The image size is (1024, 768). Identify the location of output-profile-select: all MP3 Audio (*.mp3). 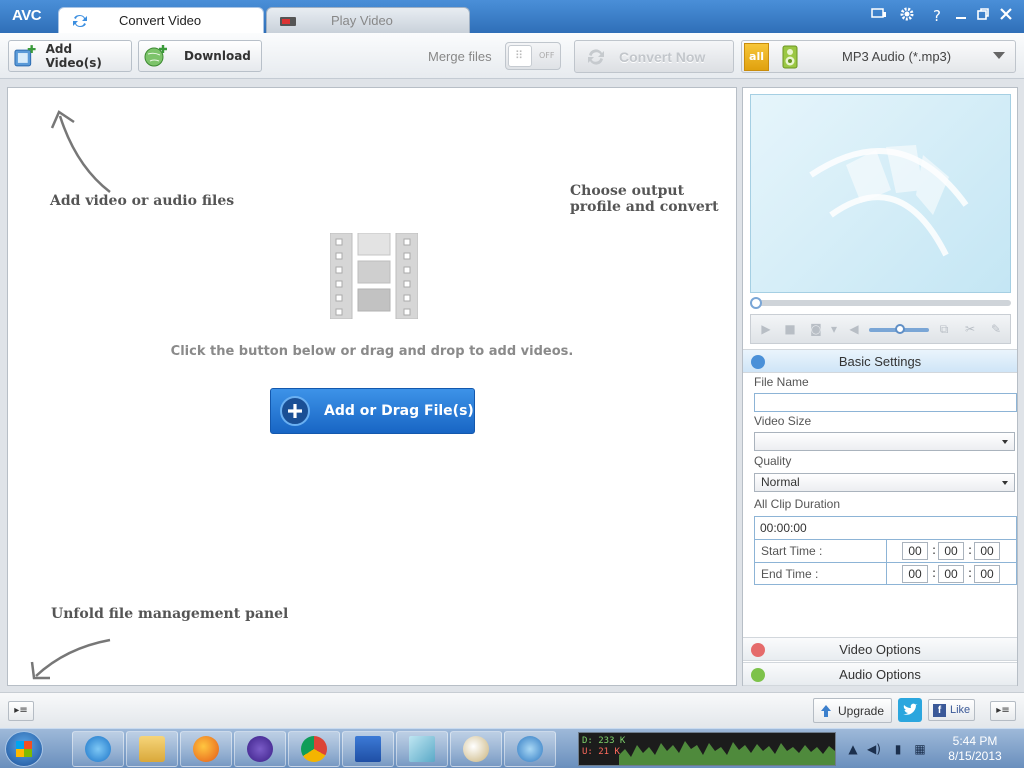
(878, 56).